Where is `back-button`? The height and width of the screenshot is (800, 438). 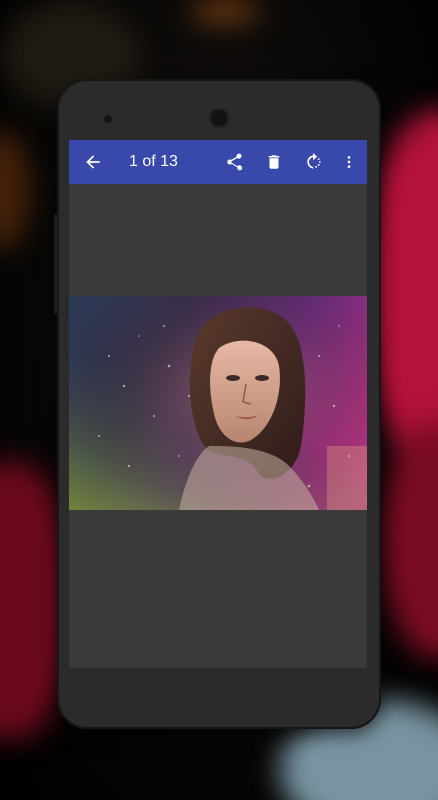
back-button is located at coordinates (93, 162).